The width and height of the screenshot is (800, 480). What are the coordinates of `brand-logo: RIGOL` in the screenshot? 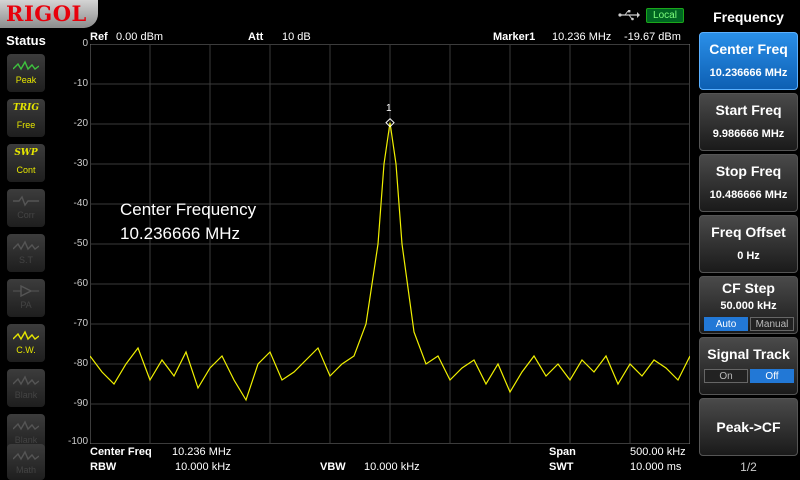 It's located at (46, 13).